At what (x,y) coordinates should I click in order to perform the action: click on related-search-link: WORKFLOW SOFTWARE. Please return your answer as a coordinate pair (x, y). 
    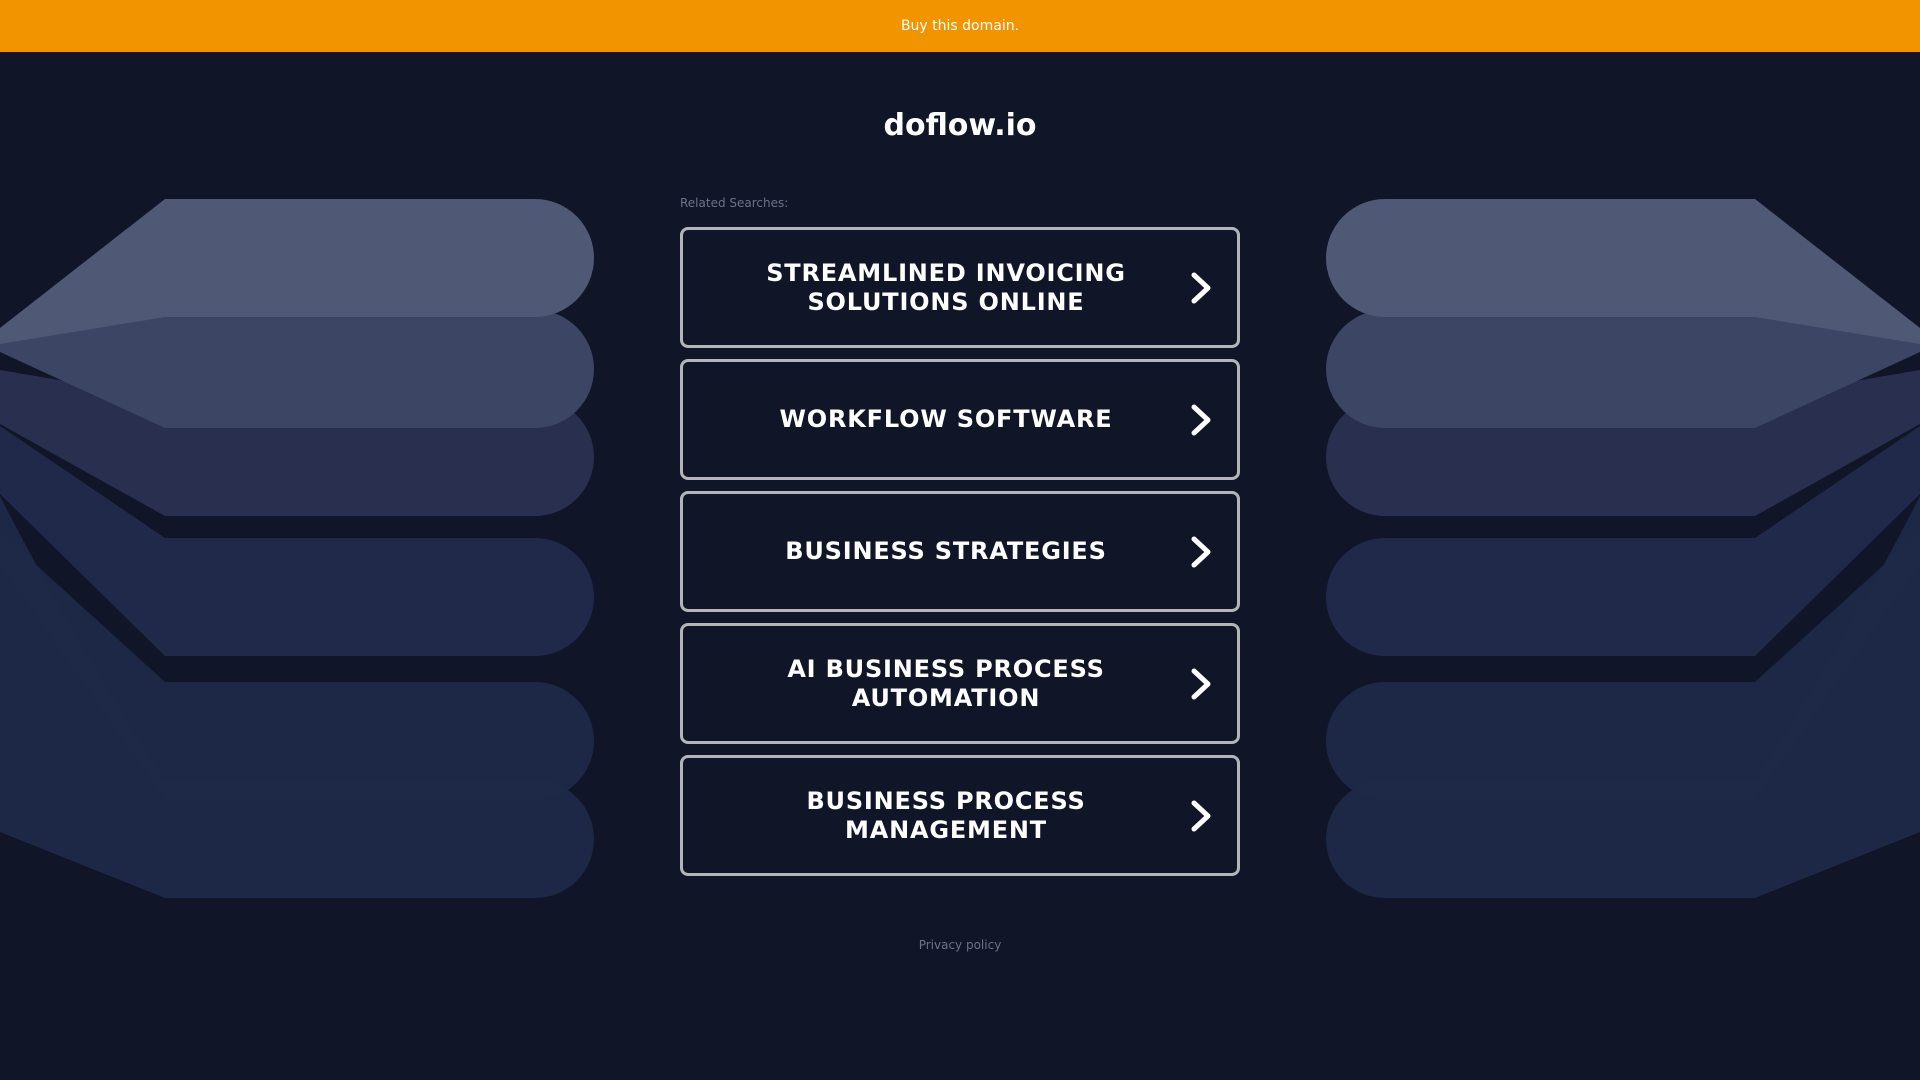
    Looking at the image, I should click on (960, 419).